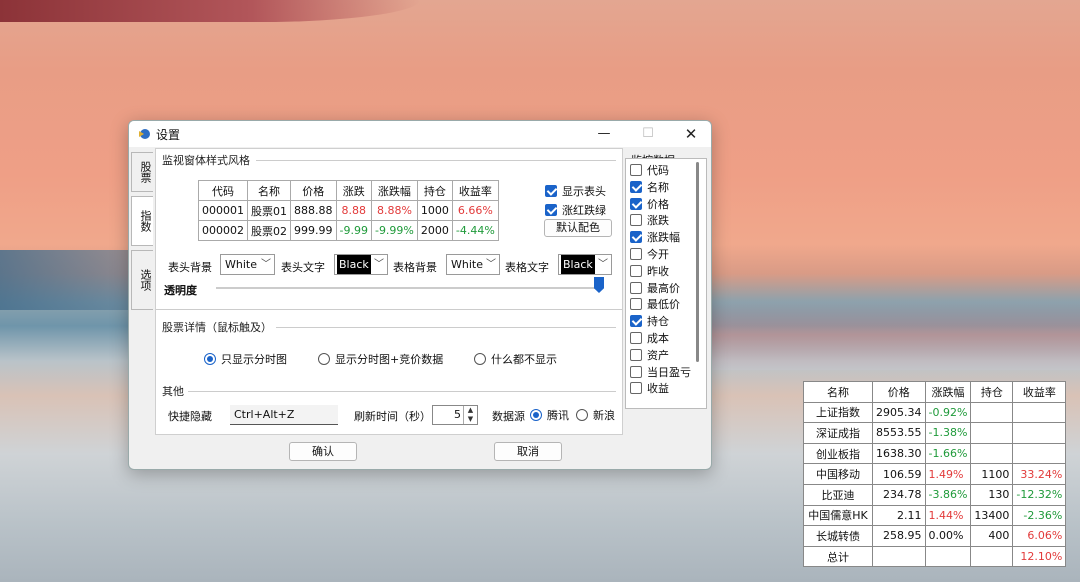 This screenshot has height=582, width=1080. What do you see at coordinates (455, 415) in the screenshot?
I see `refresh-stepper: 5 ▲ ▼` at bounding box center [455, 415].